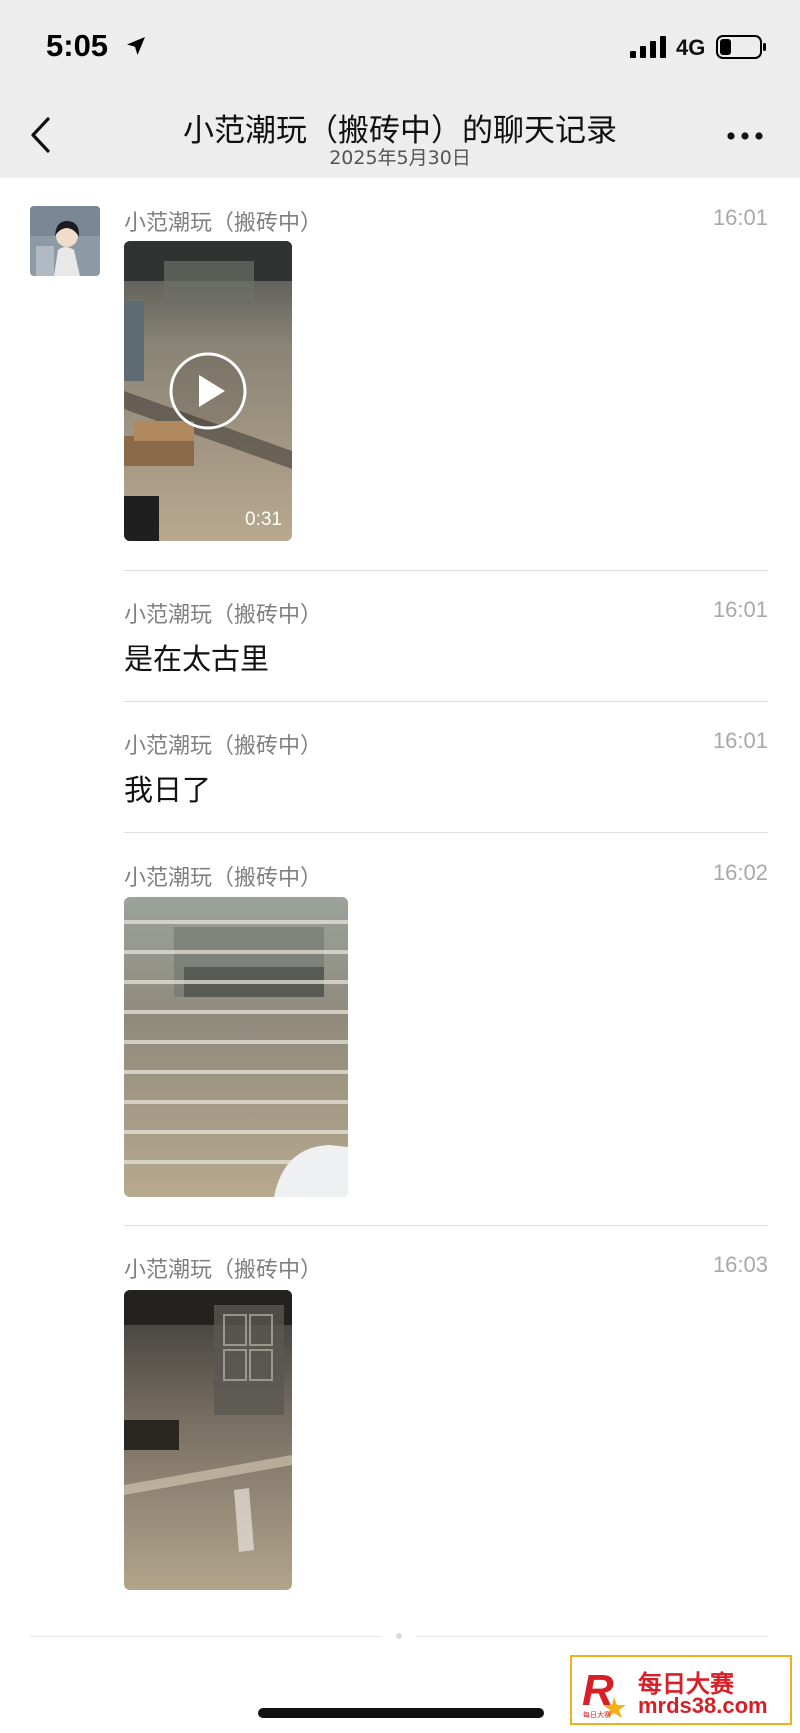 The width and height of the screenshot is (800, 1733). I want to click on message-text: 我日了, so click(168, 790).